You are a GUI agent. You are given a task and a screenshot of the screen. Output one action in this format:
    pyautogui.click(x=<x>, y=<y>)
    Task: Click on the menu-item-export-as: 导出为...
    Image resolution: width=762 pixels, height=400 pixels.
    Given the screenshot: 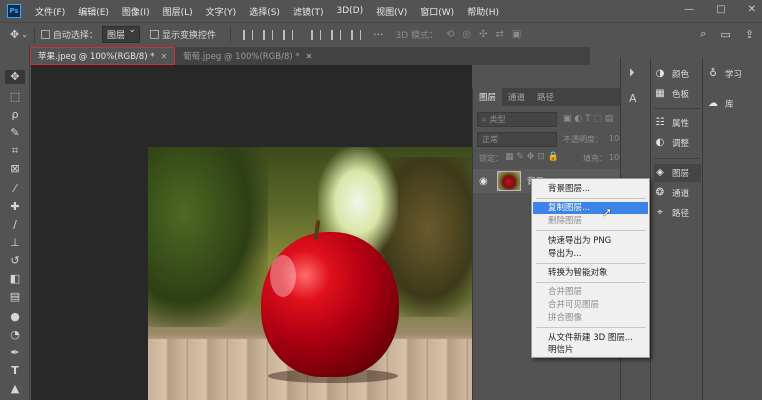 What is the action you would take?
    pyautogui.click(x=590, y=254)
    